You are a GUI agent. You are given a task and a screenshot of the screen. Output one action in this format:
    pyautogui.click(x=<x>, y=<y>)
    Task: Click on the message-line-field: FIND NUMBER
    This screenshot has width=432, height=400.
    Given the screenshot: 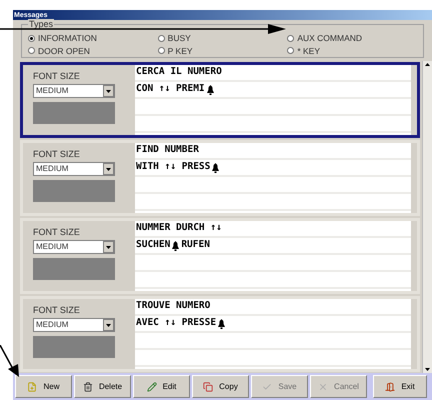 What is the action you would take?
    pyautogui.click(x=273, y=151)
    